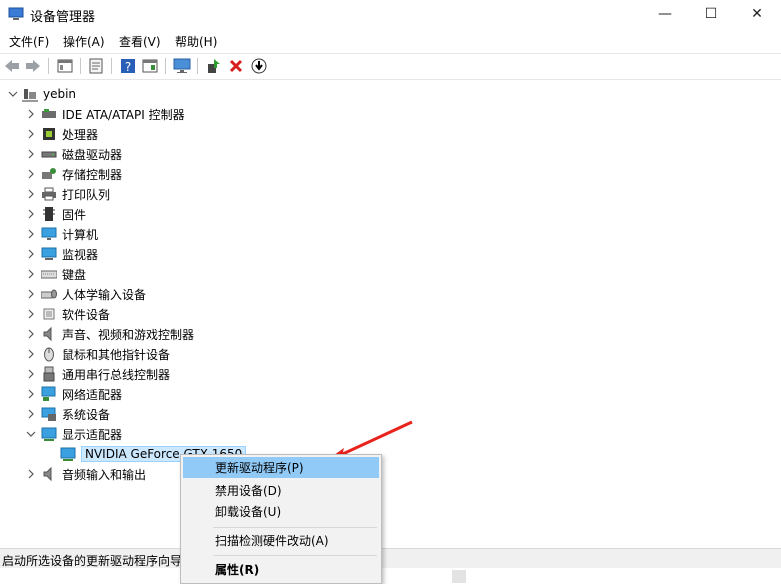 This screenshot has height=584, width=781. Describe the element at coordinates (49, 154) in the screenshot. I see `disk-drive-icon` at that location.